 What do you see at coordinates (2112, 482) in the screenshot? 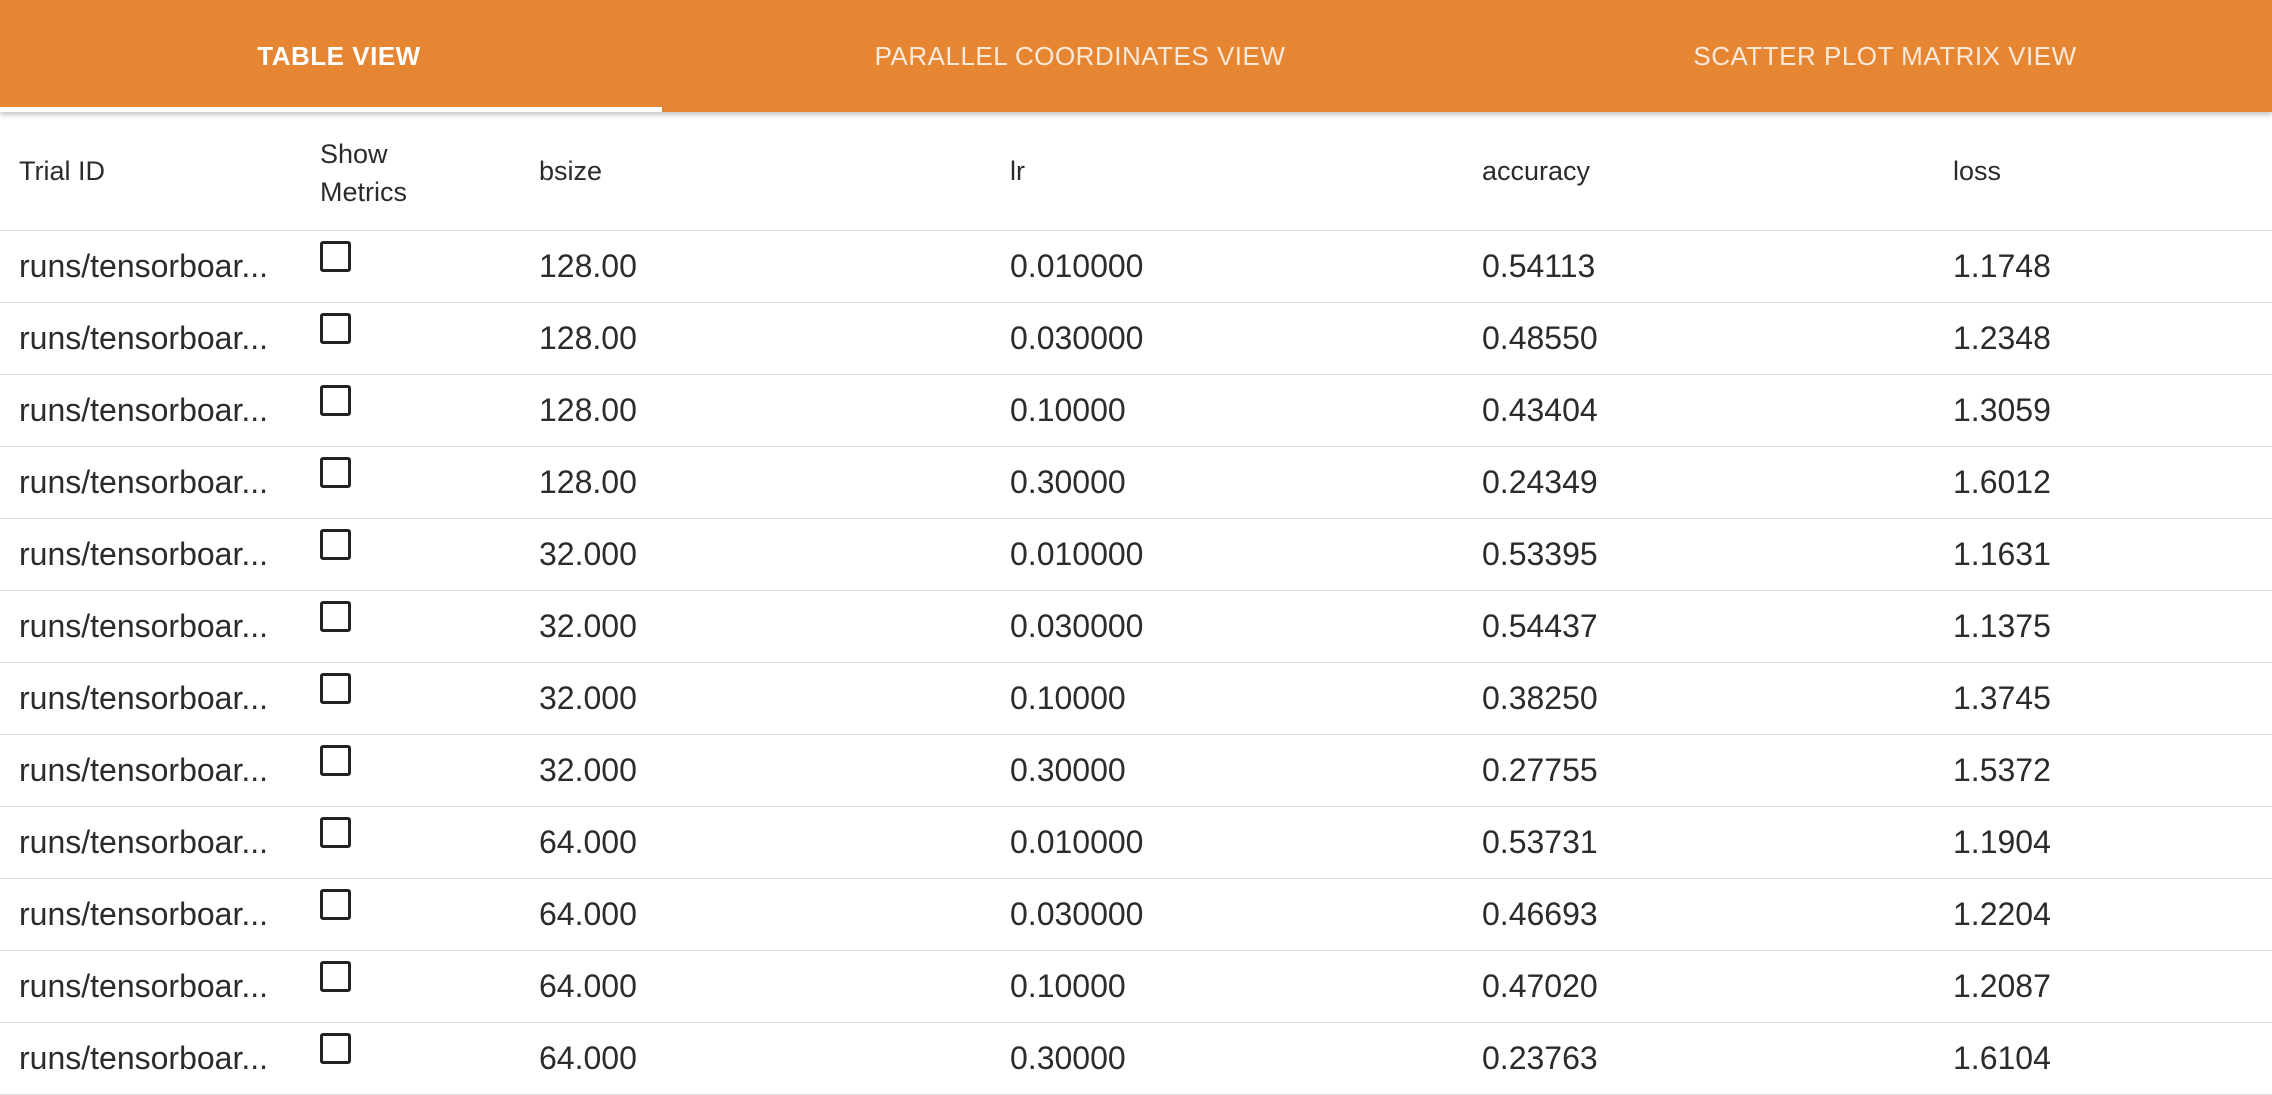
I see `loss-cell: 1.6012` at bounding box center [2112, 482].